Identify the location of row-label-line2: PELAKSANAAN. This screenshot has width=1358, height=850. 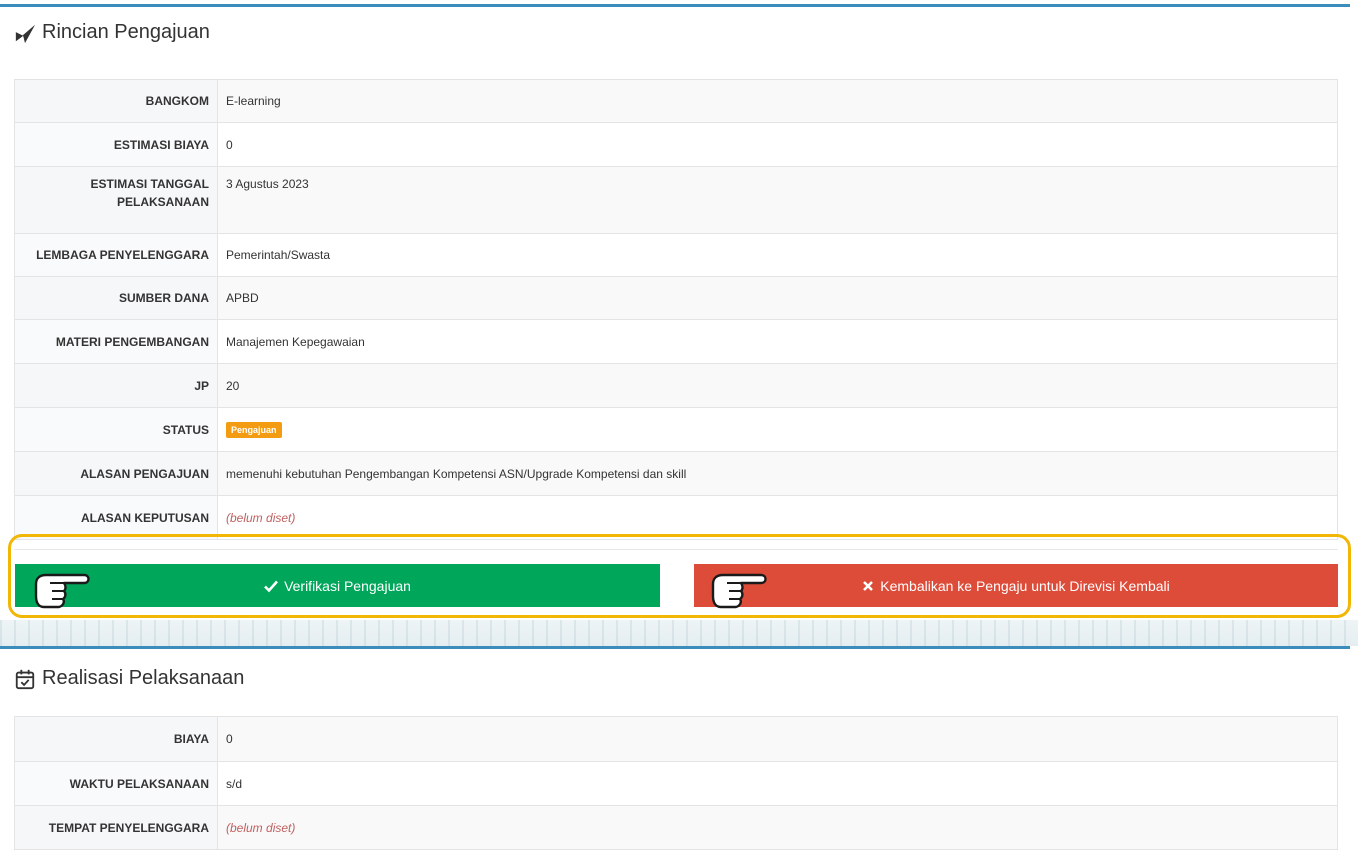
(162, 202).